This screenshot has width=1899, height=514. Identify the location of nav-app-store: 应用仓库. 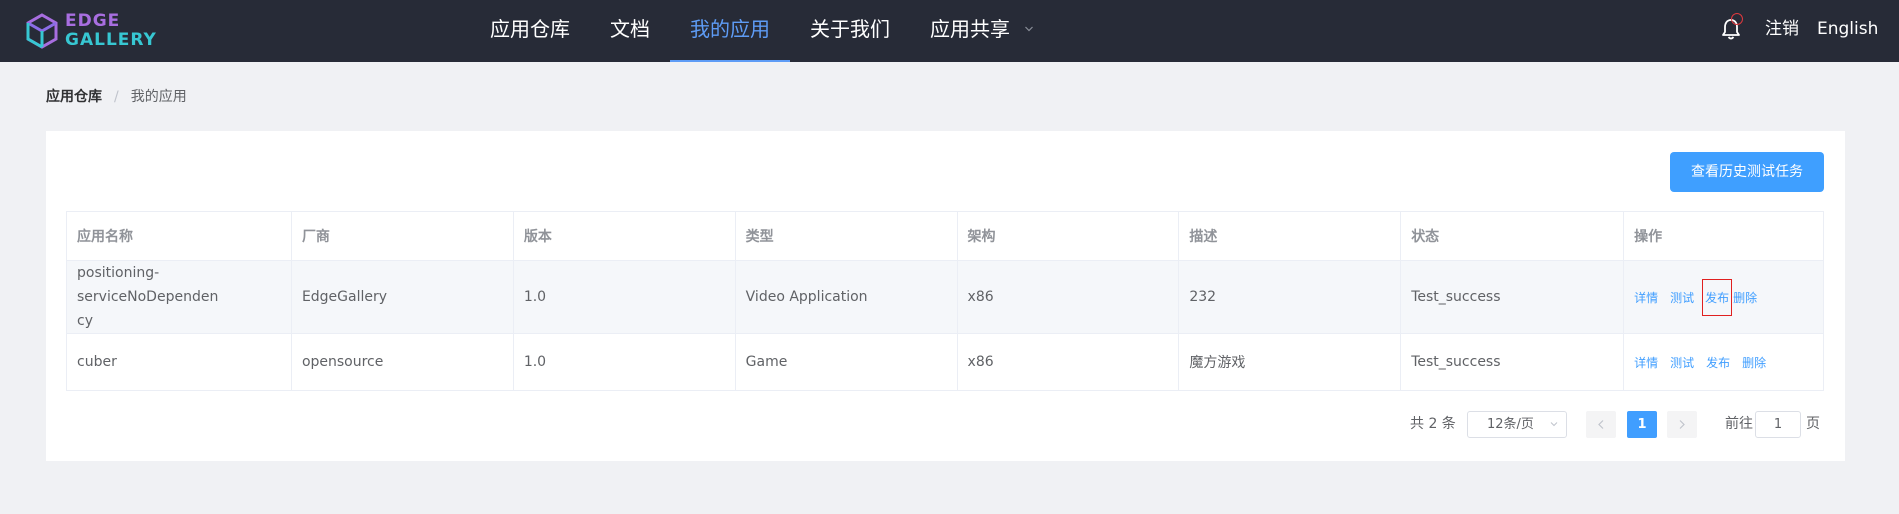
(530, 31).